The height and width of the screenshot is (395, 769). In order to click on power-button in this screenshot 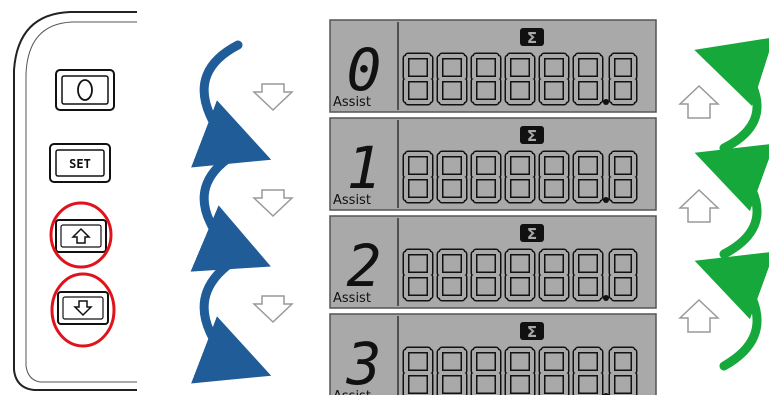, I will do `click(85, 90)`.